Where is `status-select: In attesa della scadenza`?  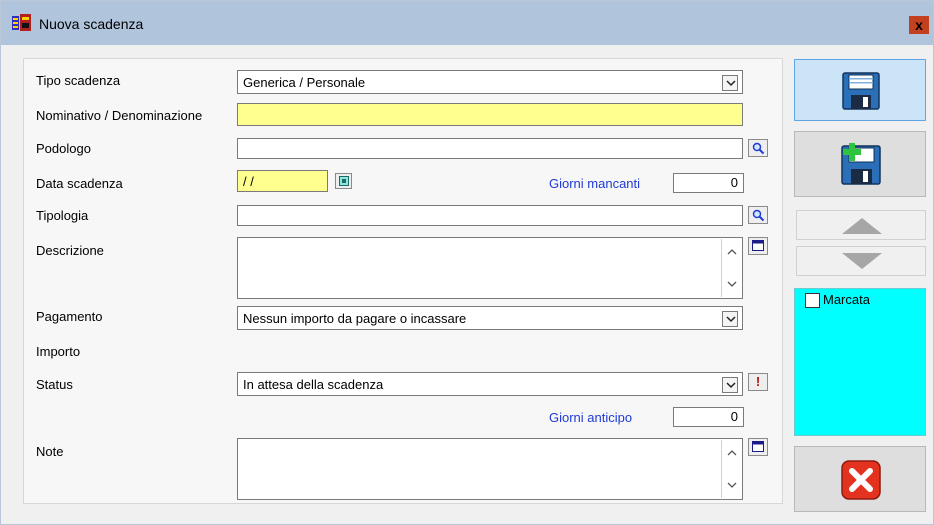
status-select: In attesa della scadenza is located at coordinates (490, 384).